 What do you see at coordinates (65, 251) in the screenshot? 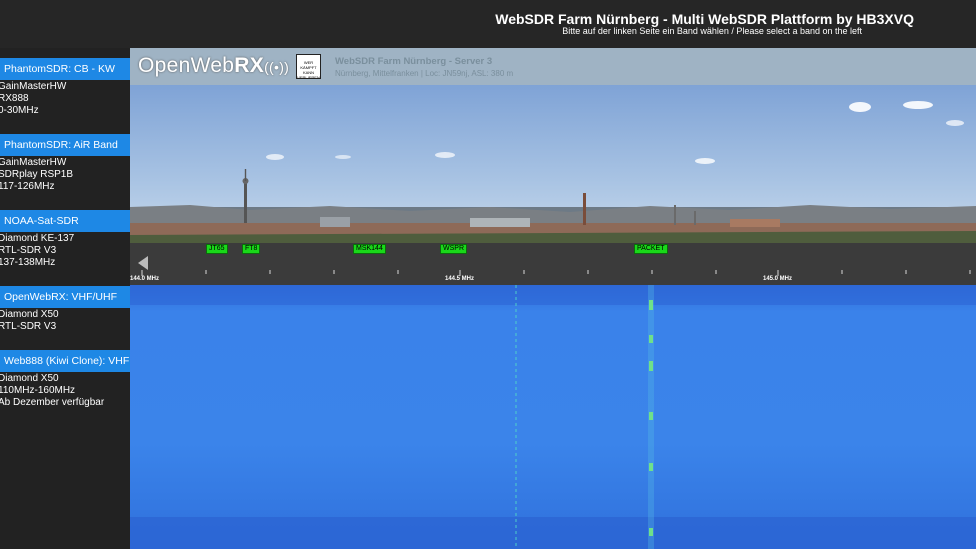
I see `band-info-noaa-sat: Diamond KE-137 RTL-SDR V3 137-138MHz` at bounding box center [65, 251].